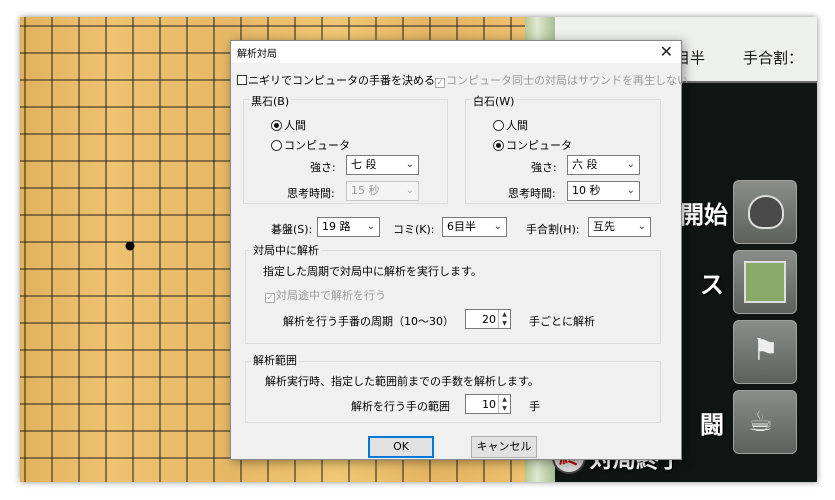 This screenshot has width=835, height=500. Describe the element at coordinates (242, 80) in the screenshot. I see `nigiri-checkbox-box` at that location.